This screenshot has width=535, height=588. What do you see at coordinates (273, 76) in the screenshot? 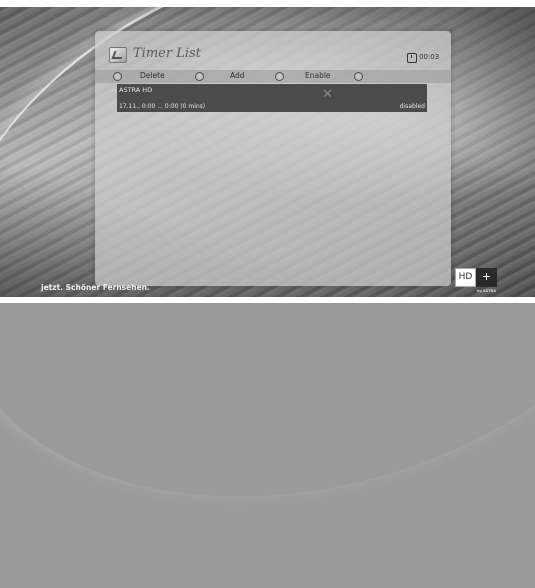
I see `color-button-bar: Delete Add Enable` at bounding box center [273, 76].